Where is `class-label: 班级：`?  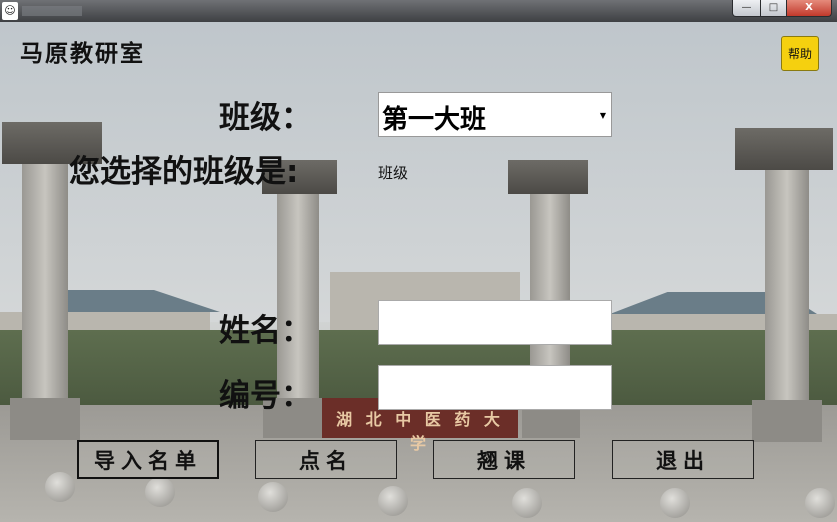
class-label: 班级： is located at coordinates (265, 118).